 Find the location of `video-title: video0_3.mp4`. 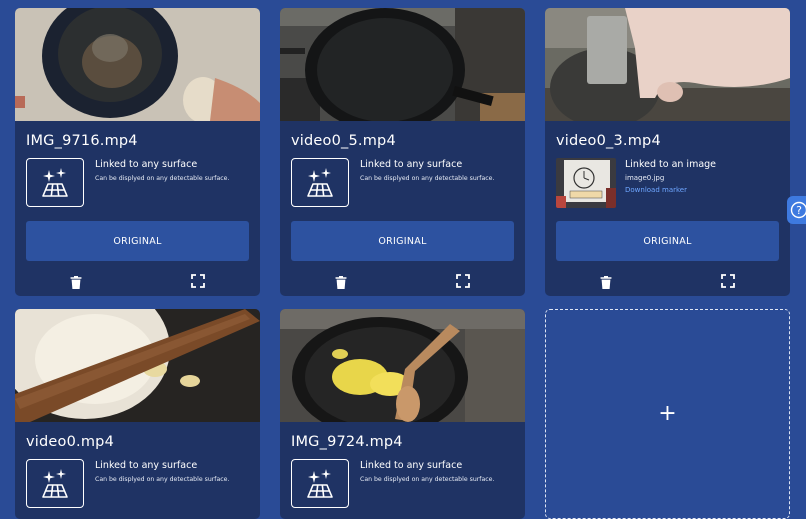

video-title: video0_3.mp4 is located at coordinates (608, 141).